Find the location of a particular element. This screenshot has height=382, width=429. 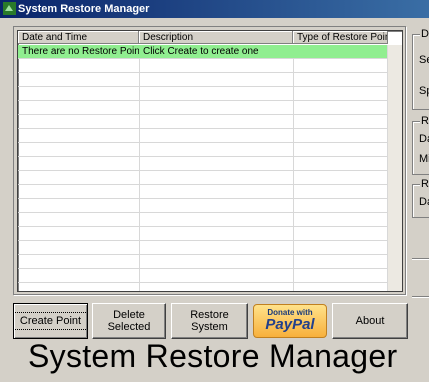

group-box-2-line-2: Mi is located at coordinates (424, 159).